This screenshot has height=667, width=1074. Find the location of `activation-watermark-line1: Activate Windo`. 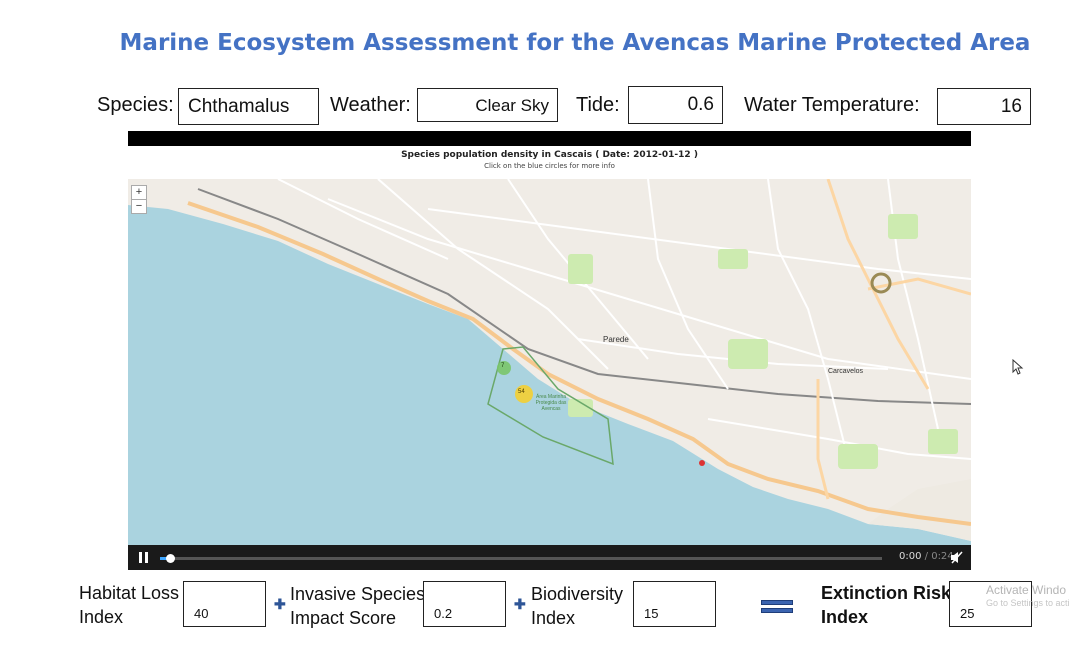

activation-watermark-line1: Activate Windo is located at coordinates (1026, 590).